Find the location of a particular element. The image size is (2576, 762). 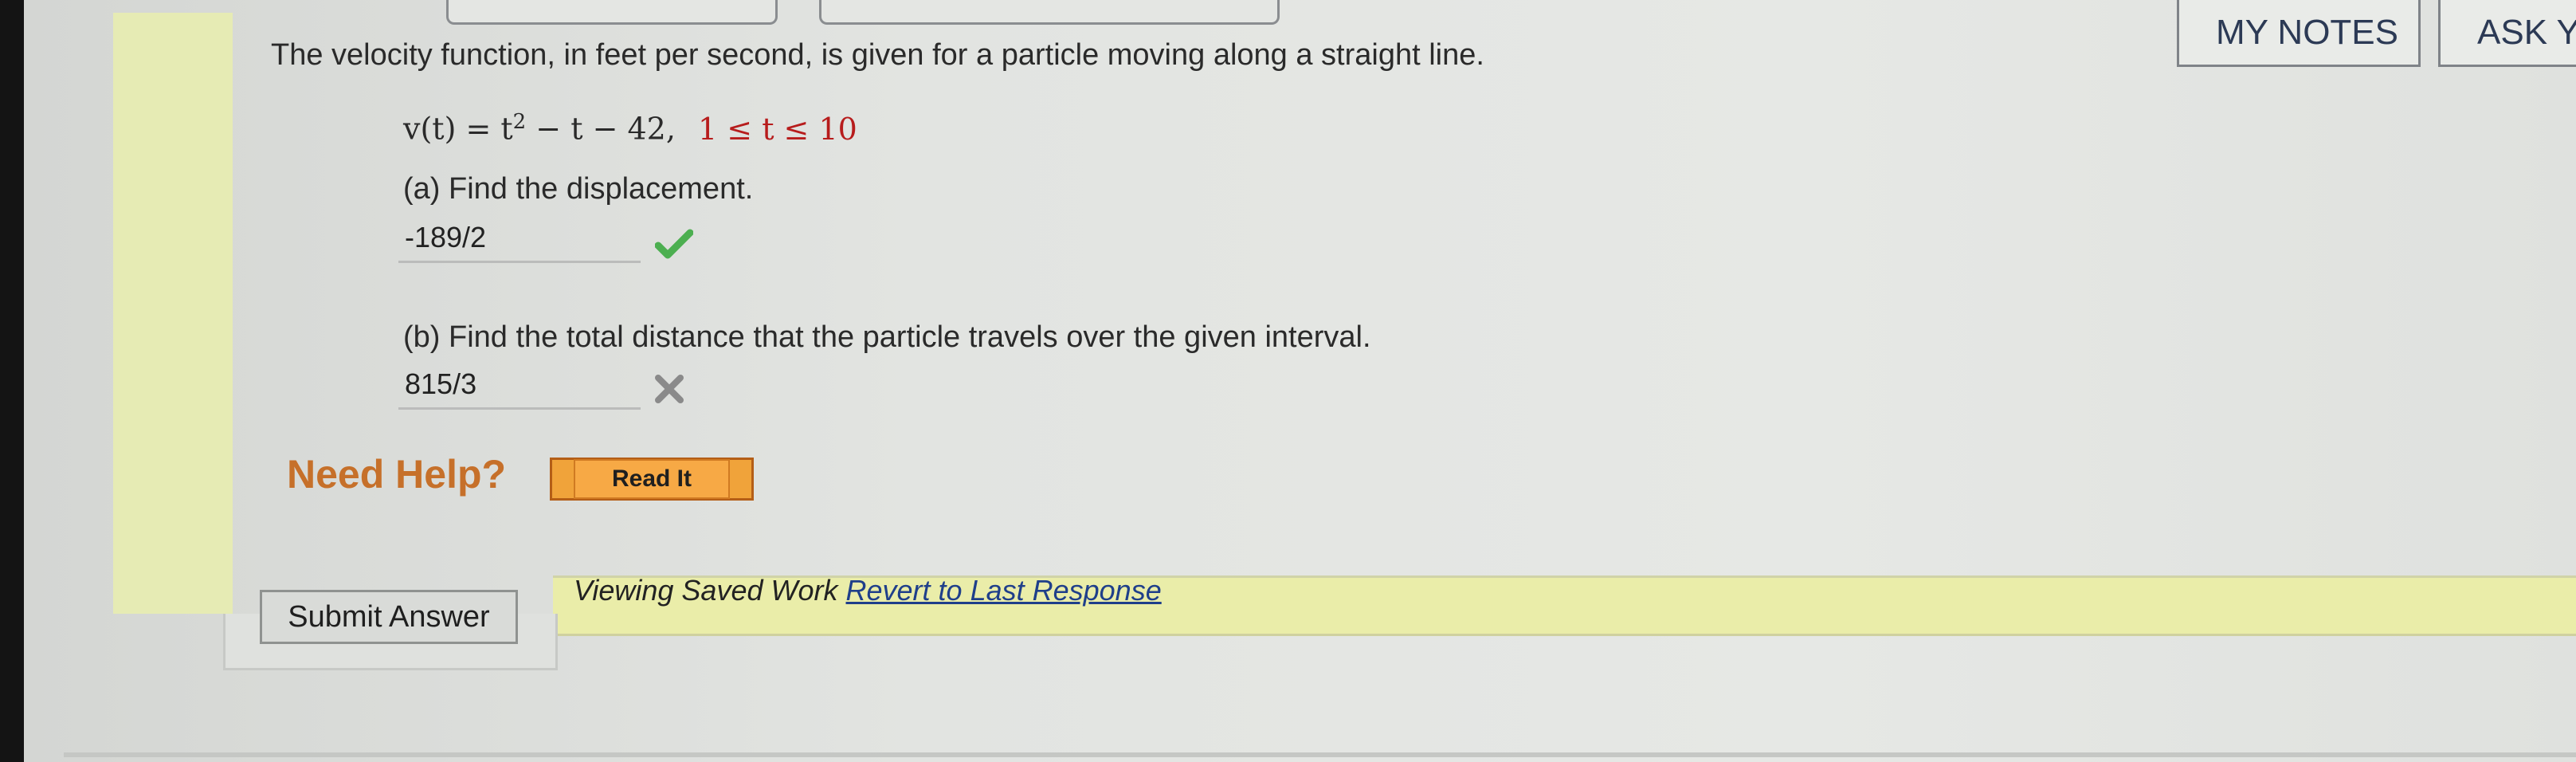

need-help-label: Need Help? is located at coordinates (397, 475).